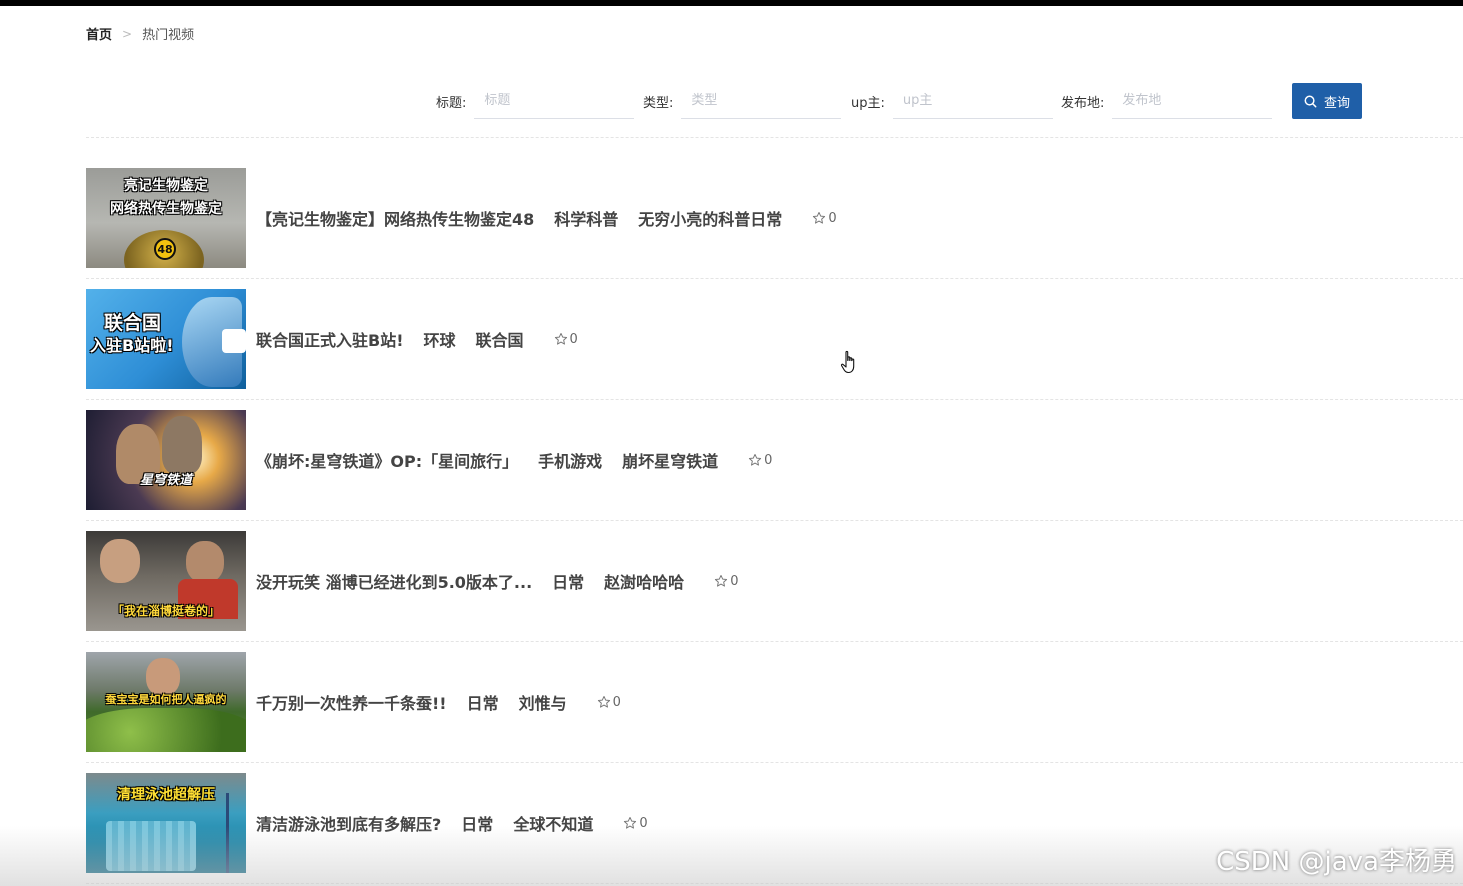  What do you see at coordinates (395, 218) in the screenshot?
I see `video-title: 【亮记生物鉴定】网络热传生物鉴定48` at bounding box center [395, 218].